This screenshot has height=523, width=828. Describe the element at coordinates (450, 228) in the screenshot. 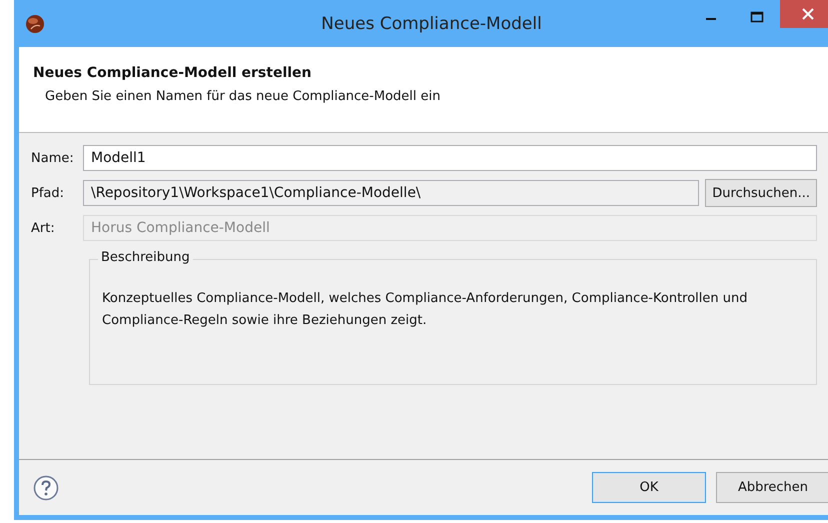

I see `readonly-field: Horus Compliance-Modell` at that location.